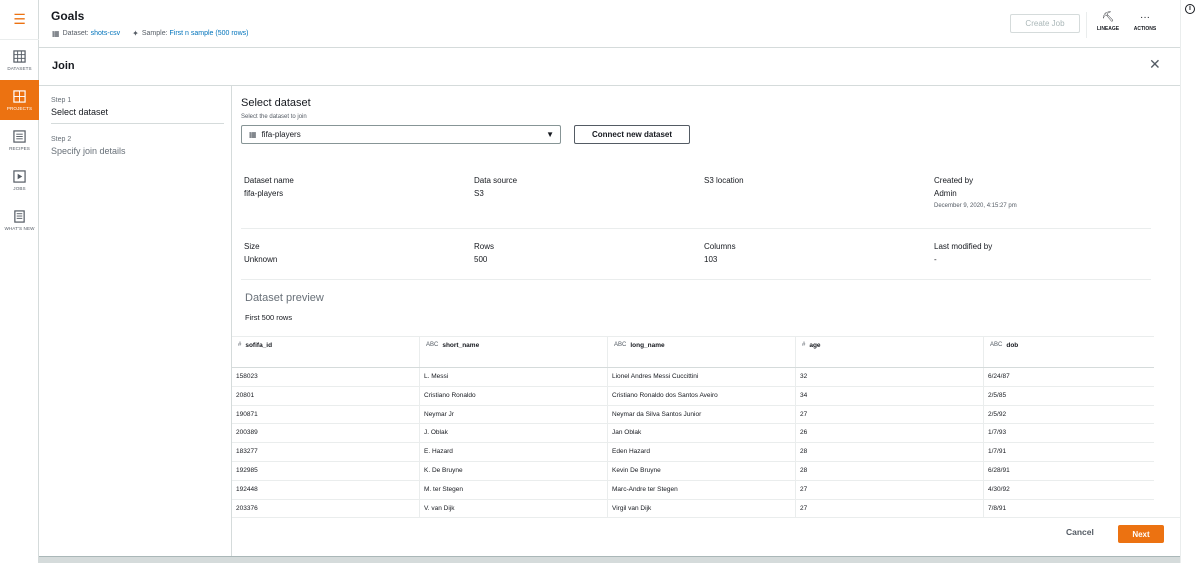  Describe the element at coordinates (1045, 23) in the screenshot. I see `create-job-button: Create Job` at that location.